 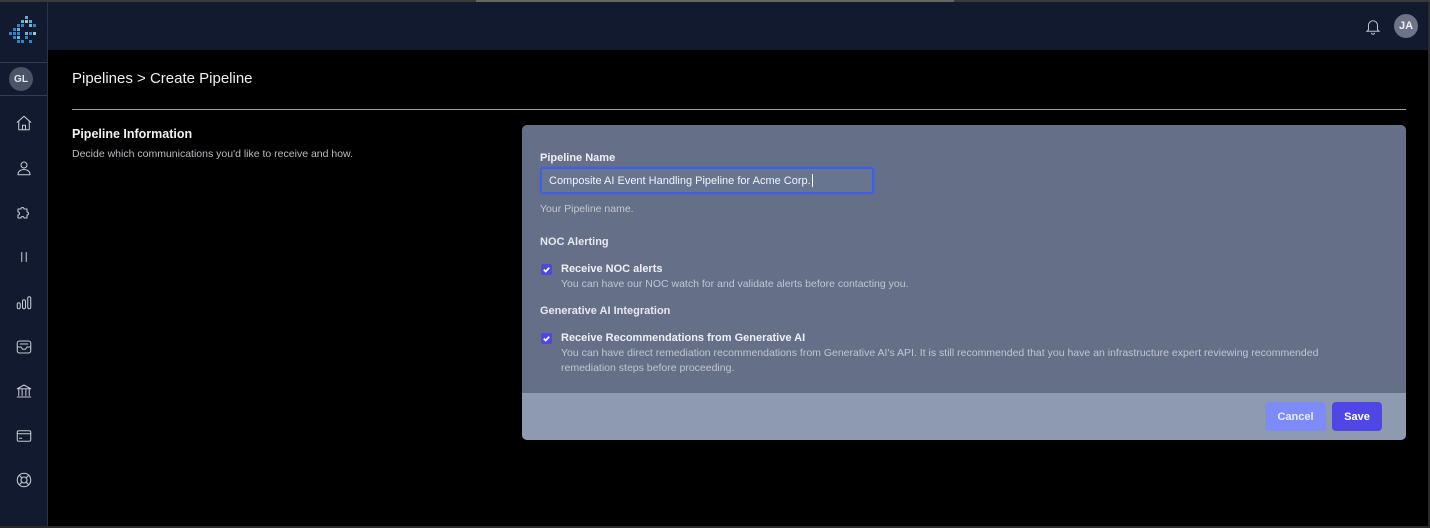 I want to click on sidebar-item-payments, so click(x=24, y=436).